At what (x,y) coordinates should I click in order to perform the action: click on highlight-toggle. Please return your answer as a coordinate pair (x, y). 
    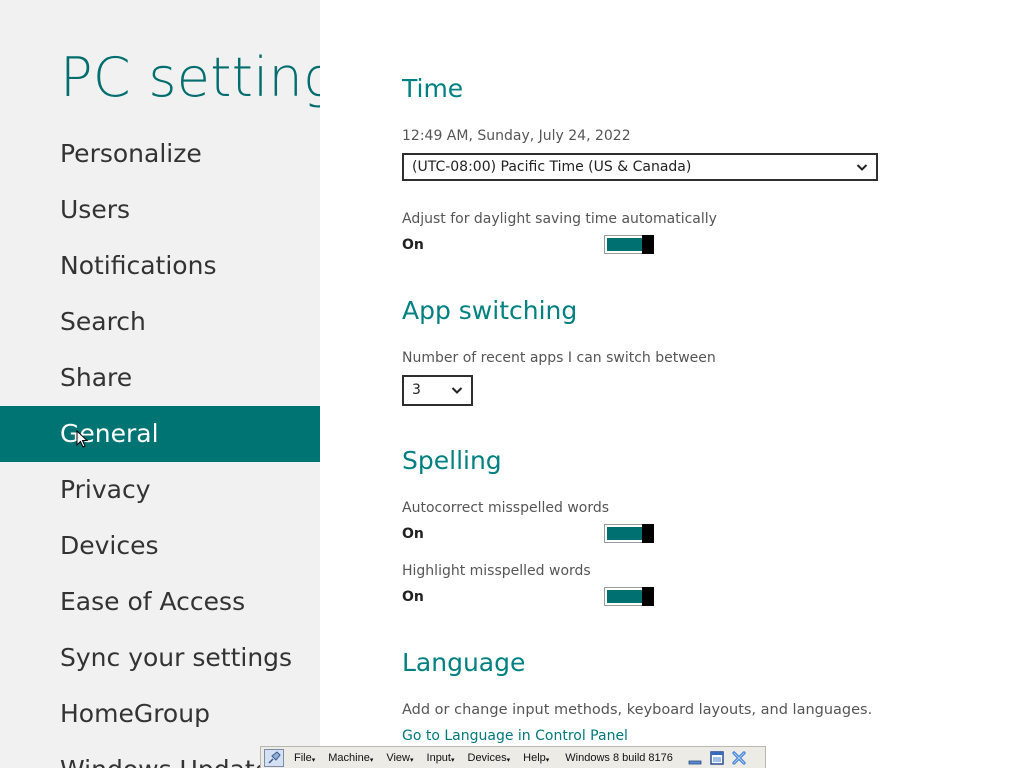
    Looking at the image, I should click on (629, 596).